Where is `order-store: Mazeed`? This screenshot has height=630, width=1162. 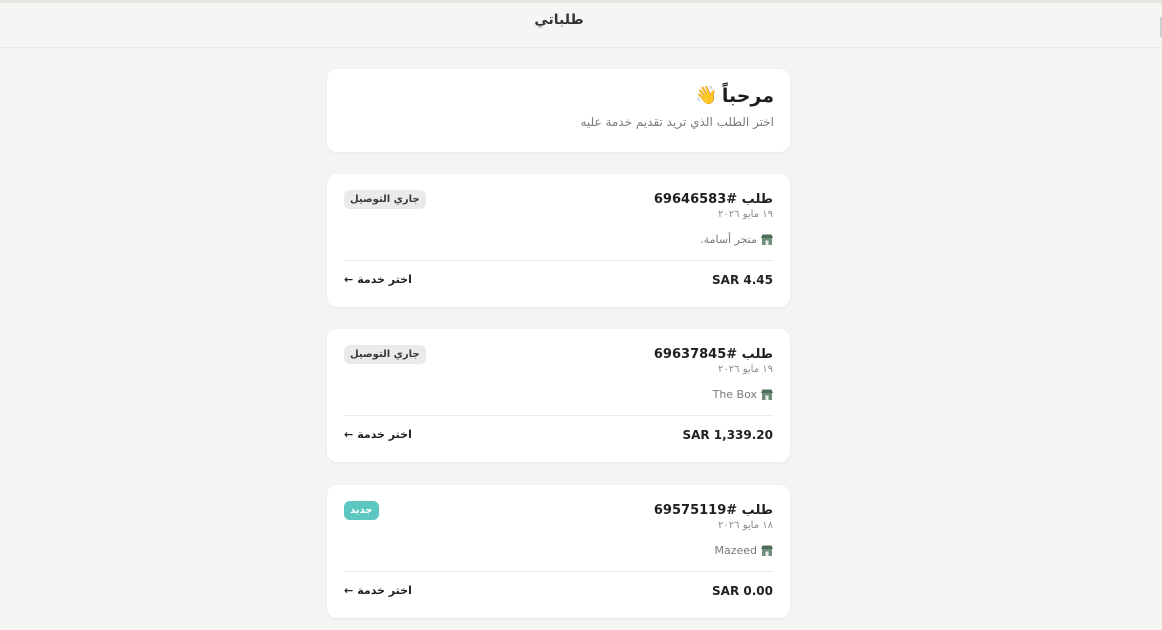 order-store: Mazeed is located at coordinates (743, 550).